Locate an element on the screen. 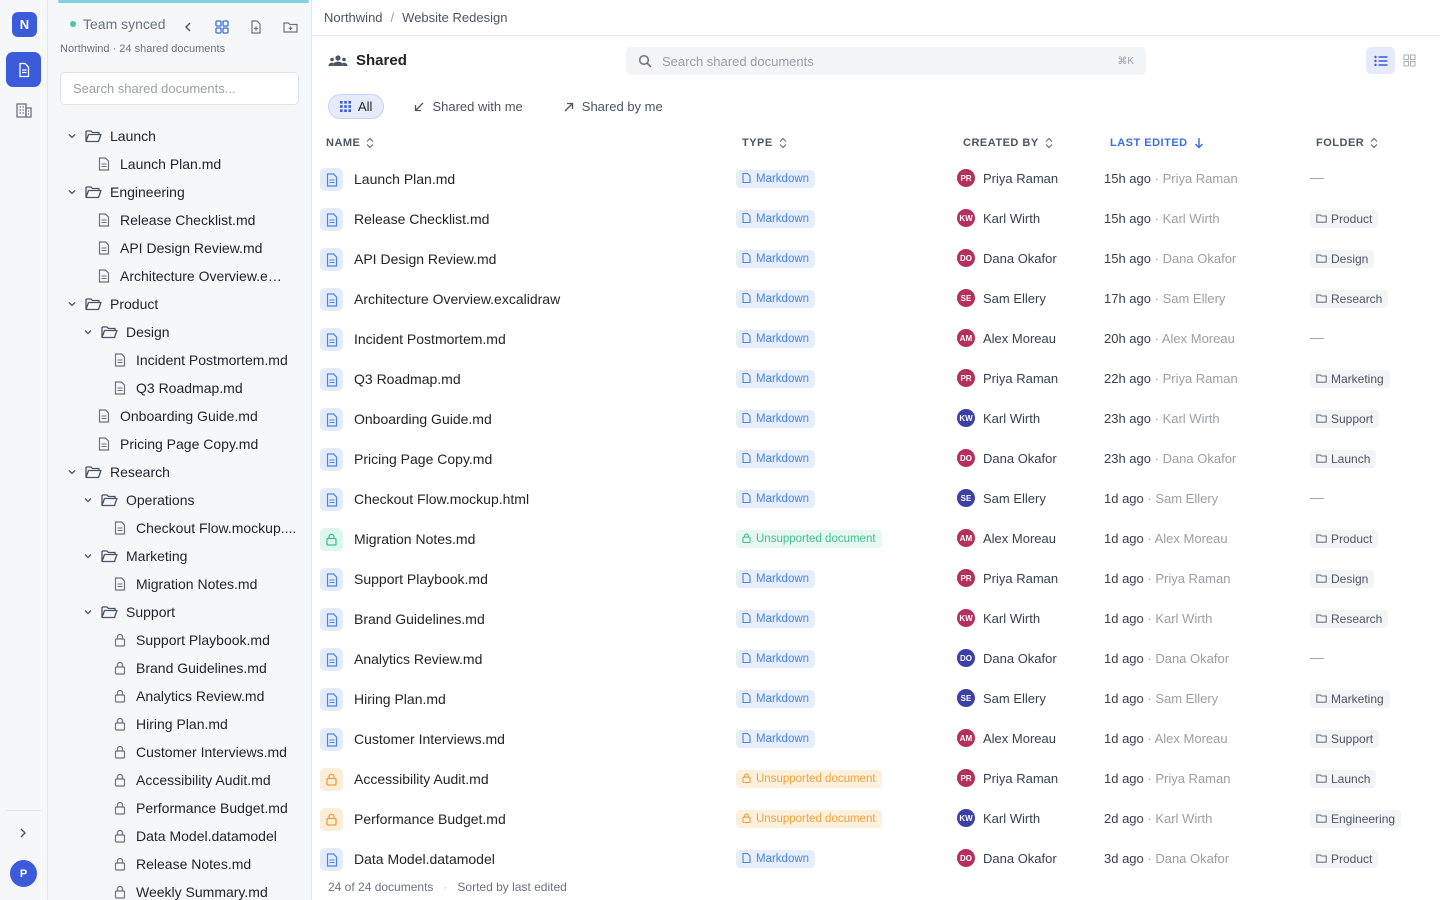 The image size is (1440, 900). column-name: Name is located at coordinates (350, 143).